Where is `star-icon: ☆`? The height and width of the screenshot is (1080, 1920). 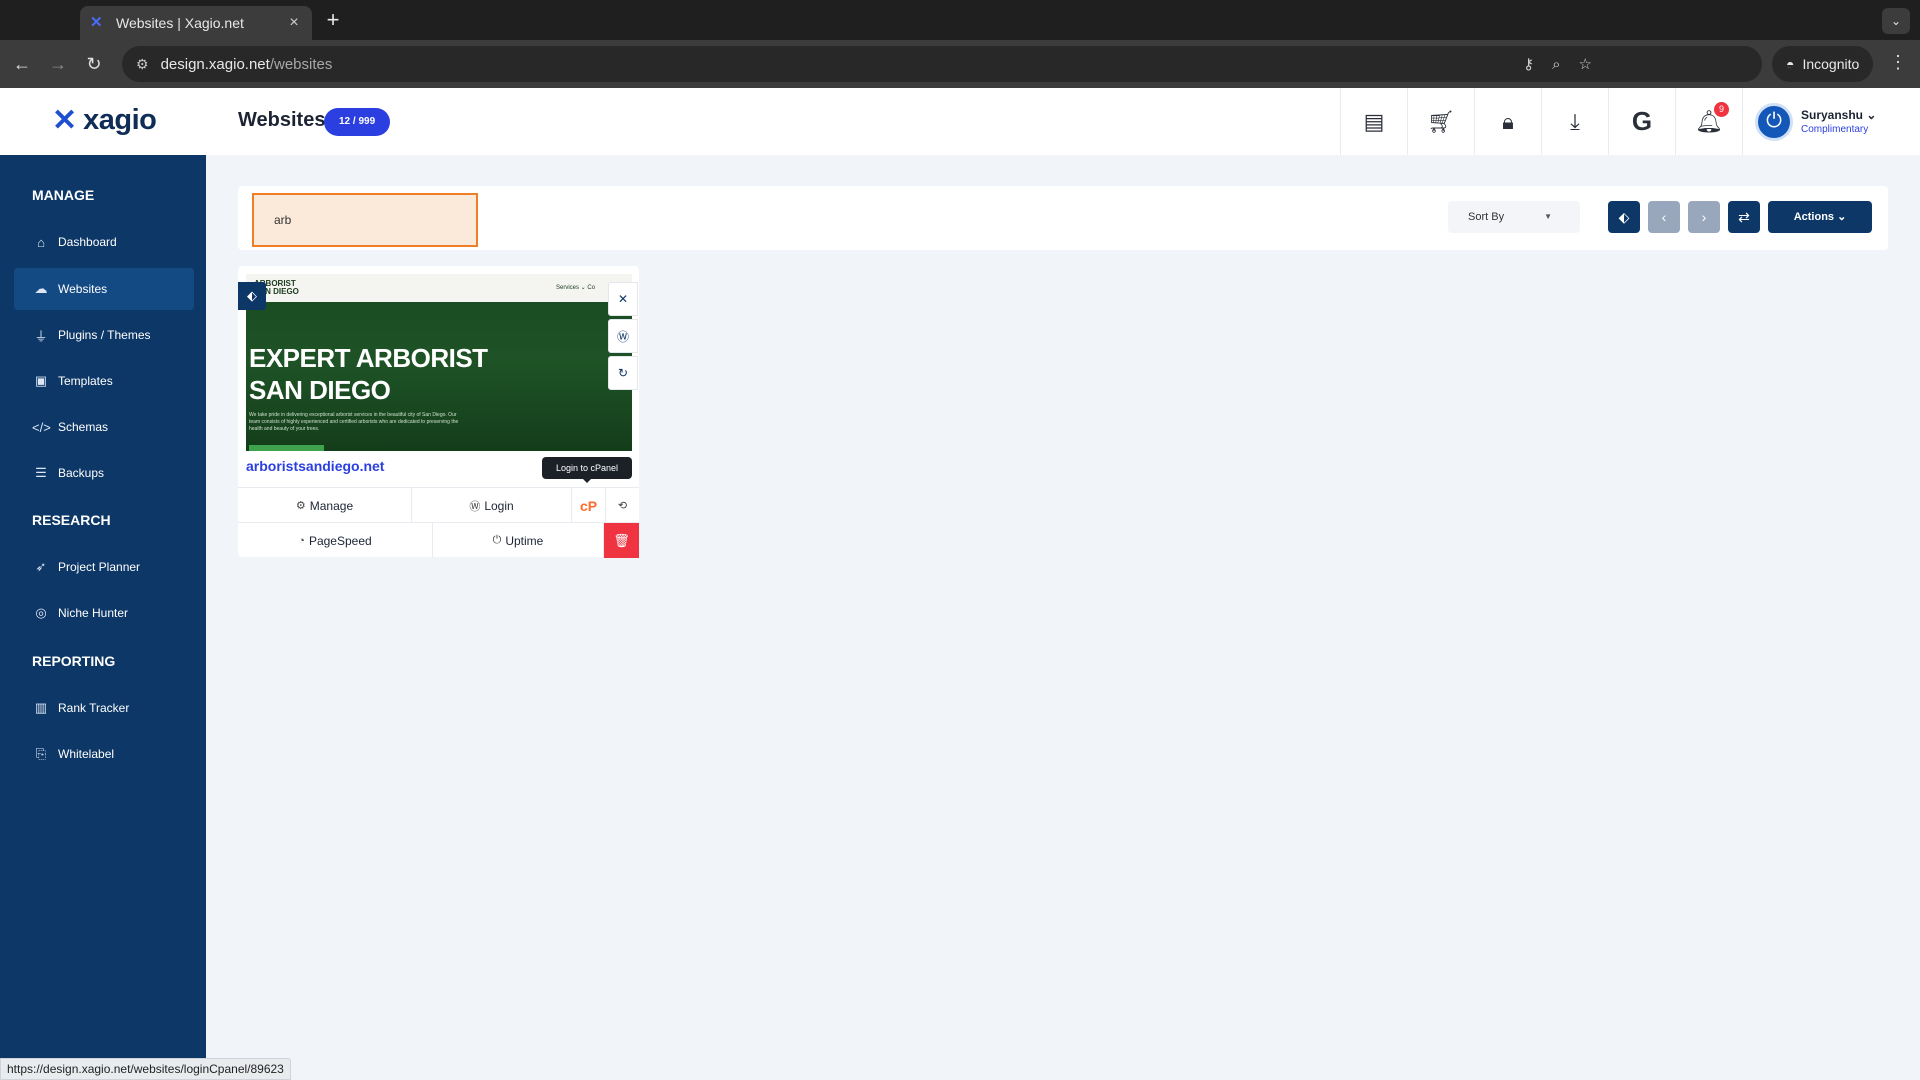
star-icon: ☆ is located at coordinates (1585, 64).